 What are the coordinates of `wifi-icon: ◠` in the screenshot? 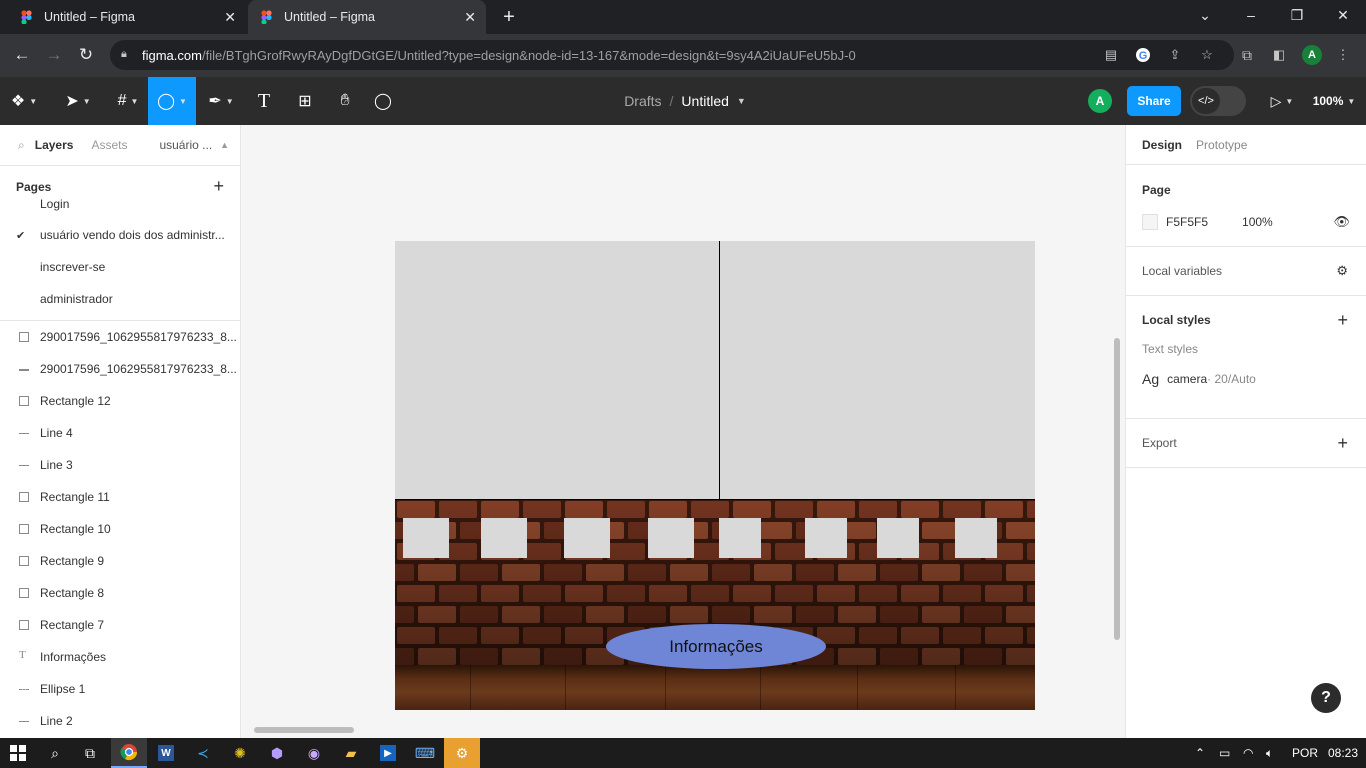 It's located at (1251, 753).